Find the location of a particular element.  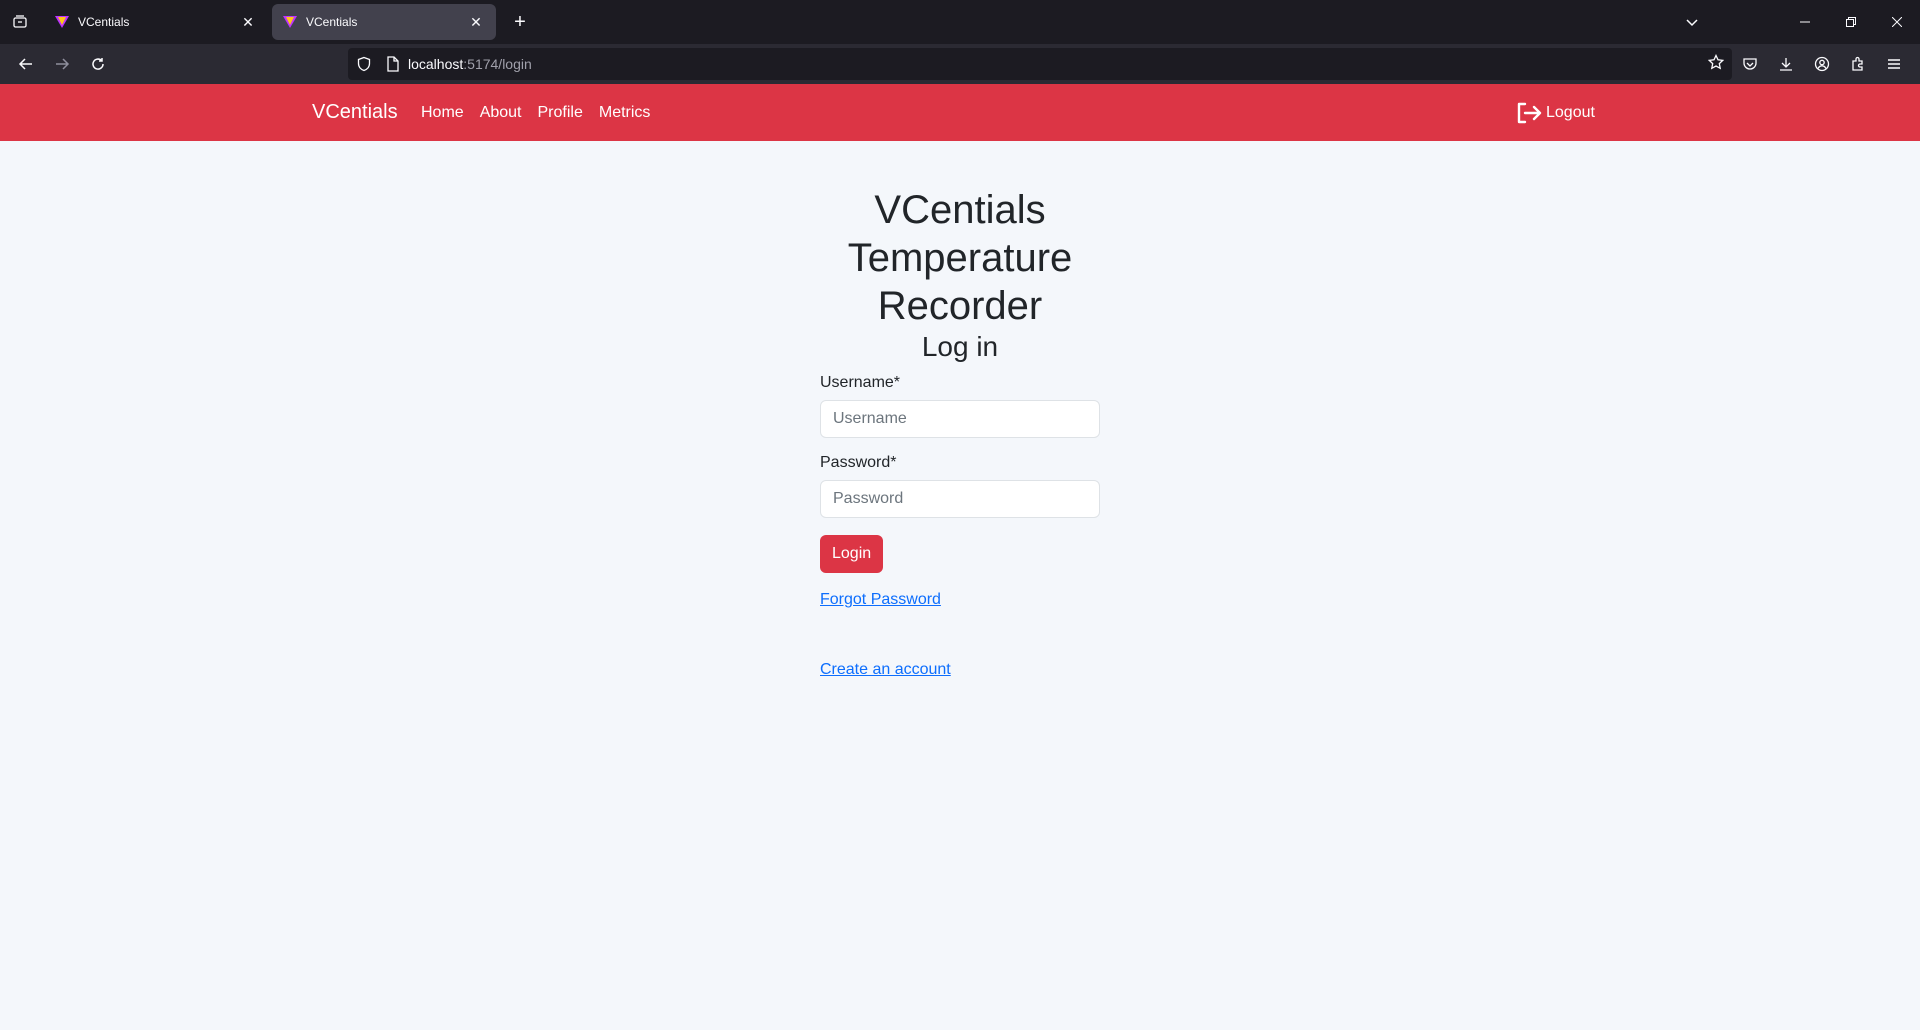

page-icon is located at coordinates (393, 64).